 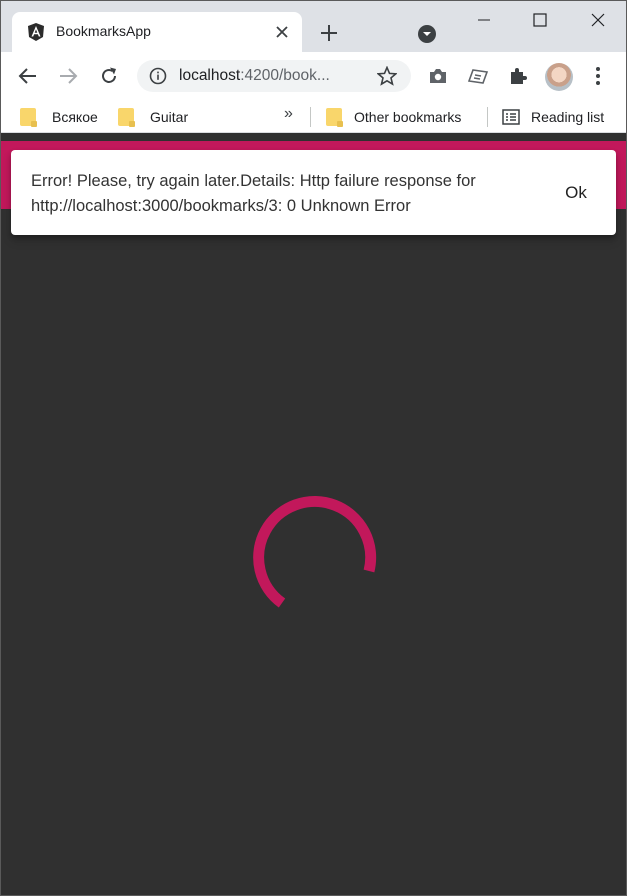 I want to click on browser-tab: BookmarksApp, so click(x=157, y=32).